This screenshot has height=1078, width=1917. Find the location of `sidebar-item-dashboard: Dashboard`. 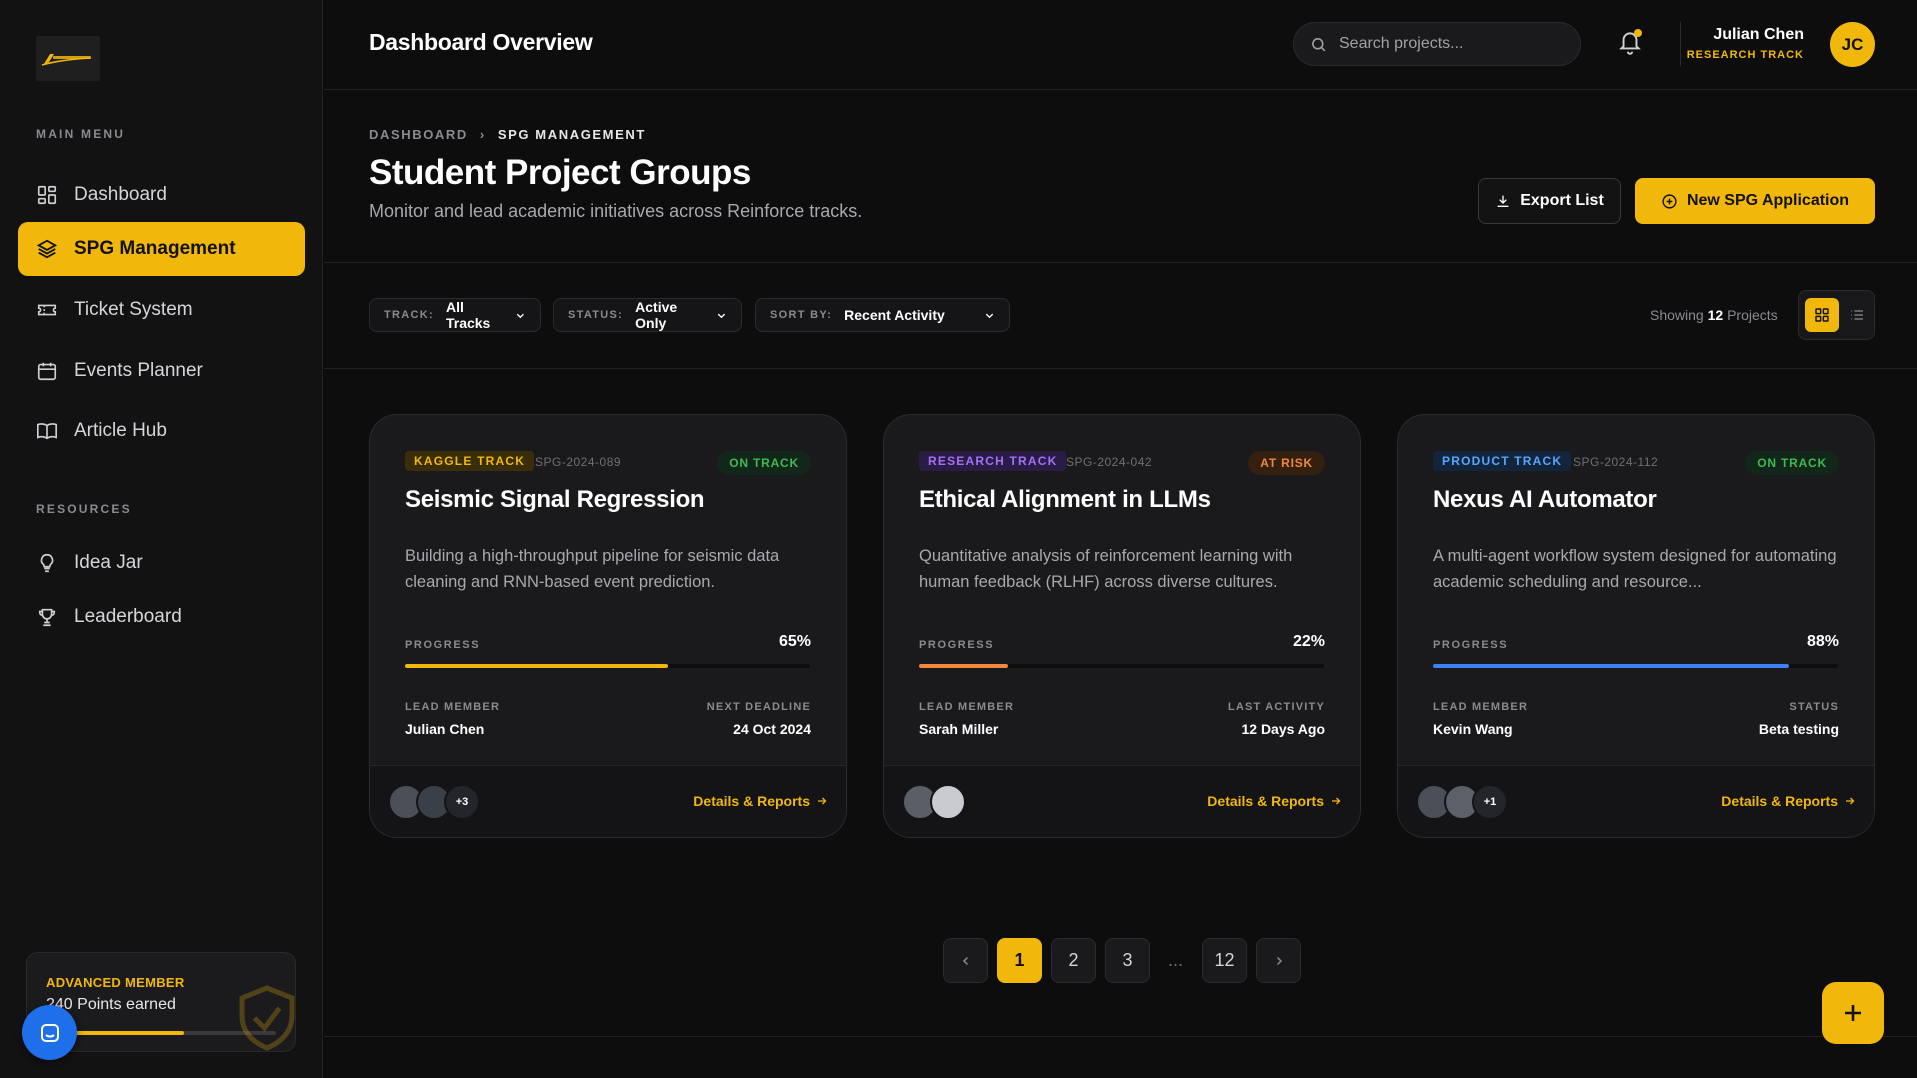

sidebar-item-dashboard: Dashboard is located at coordinates (161, 195).